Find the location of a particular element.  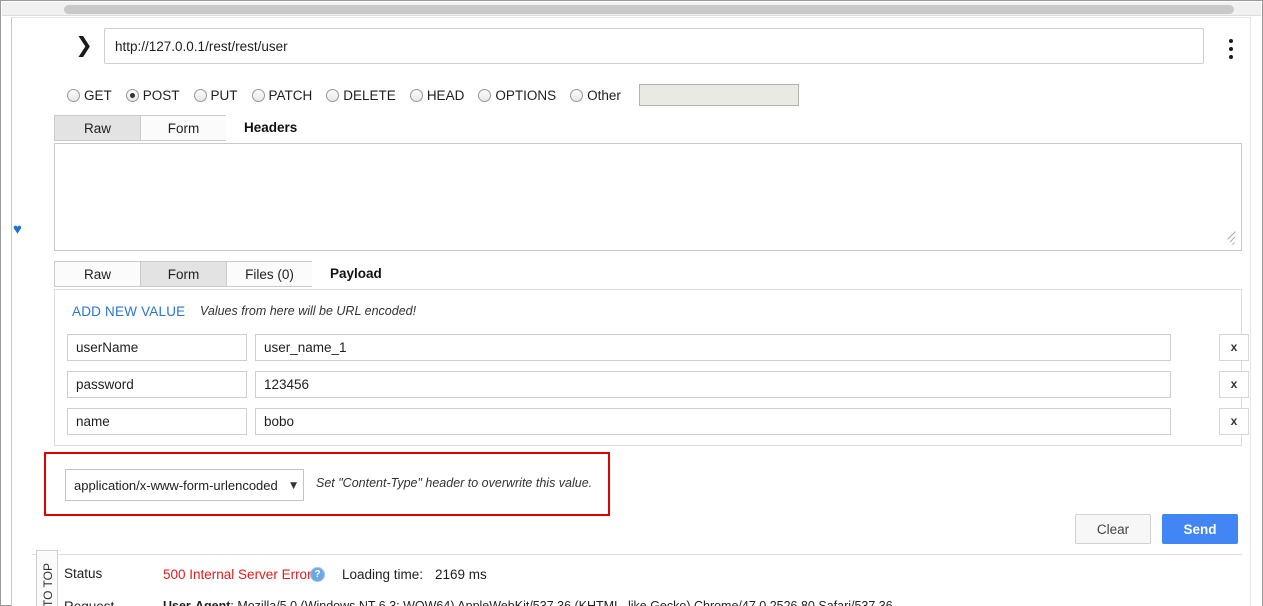

payload-tabbar: Raw Form Files (0) Payload is located at coordinates (218, 274).